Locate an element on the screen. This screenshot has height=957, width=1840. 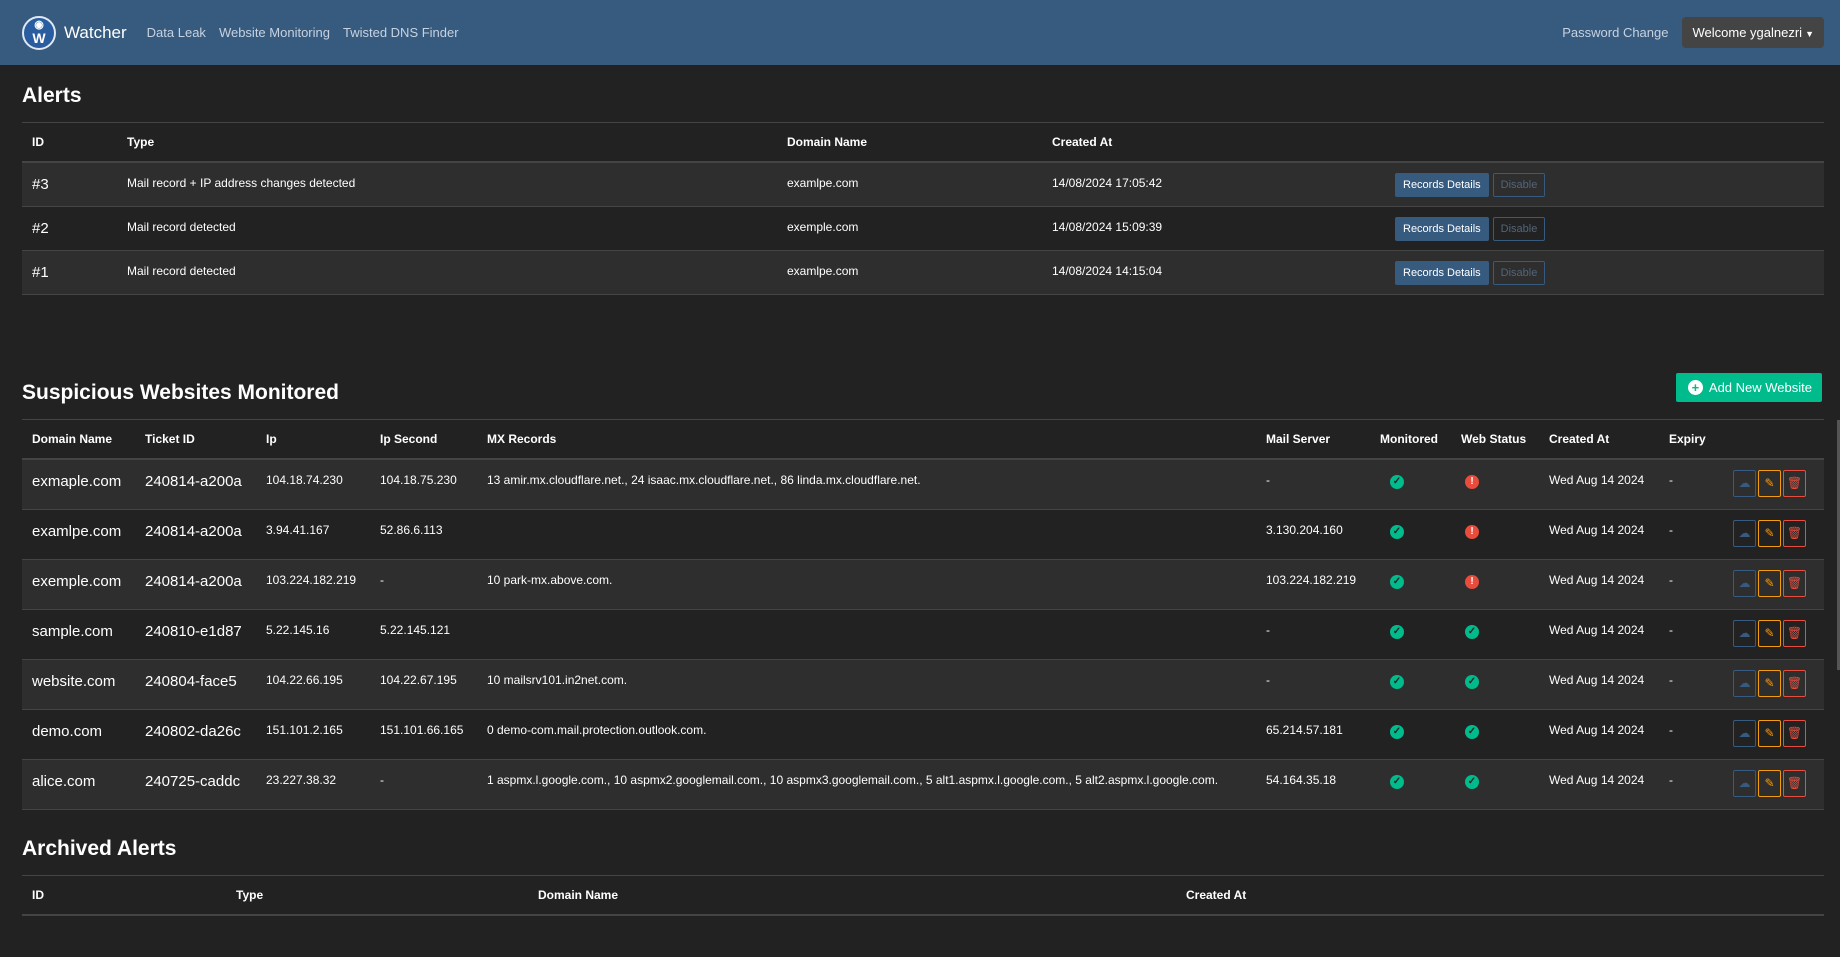
website-ip: 104.18.74.230 is located at coordinates (304, 480).